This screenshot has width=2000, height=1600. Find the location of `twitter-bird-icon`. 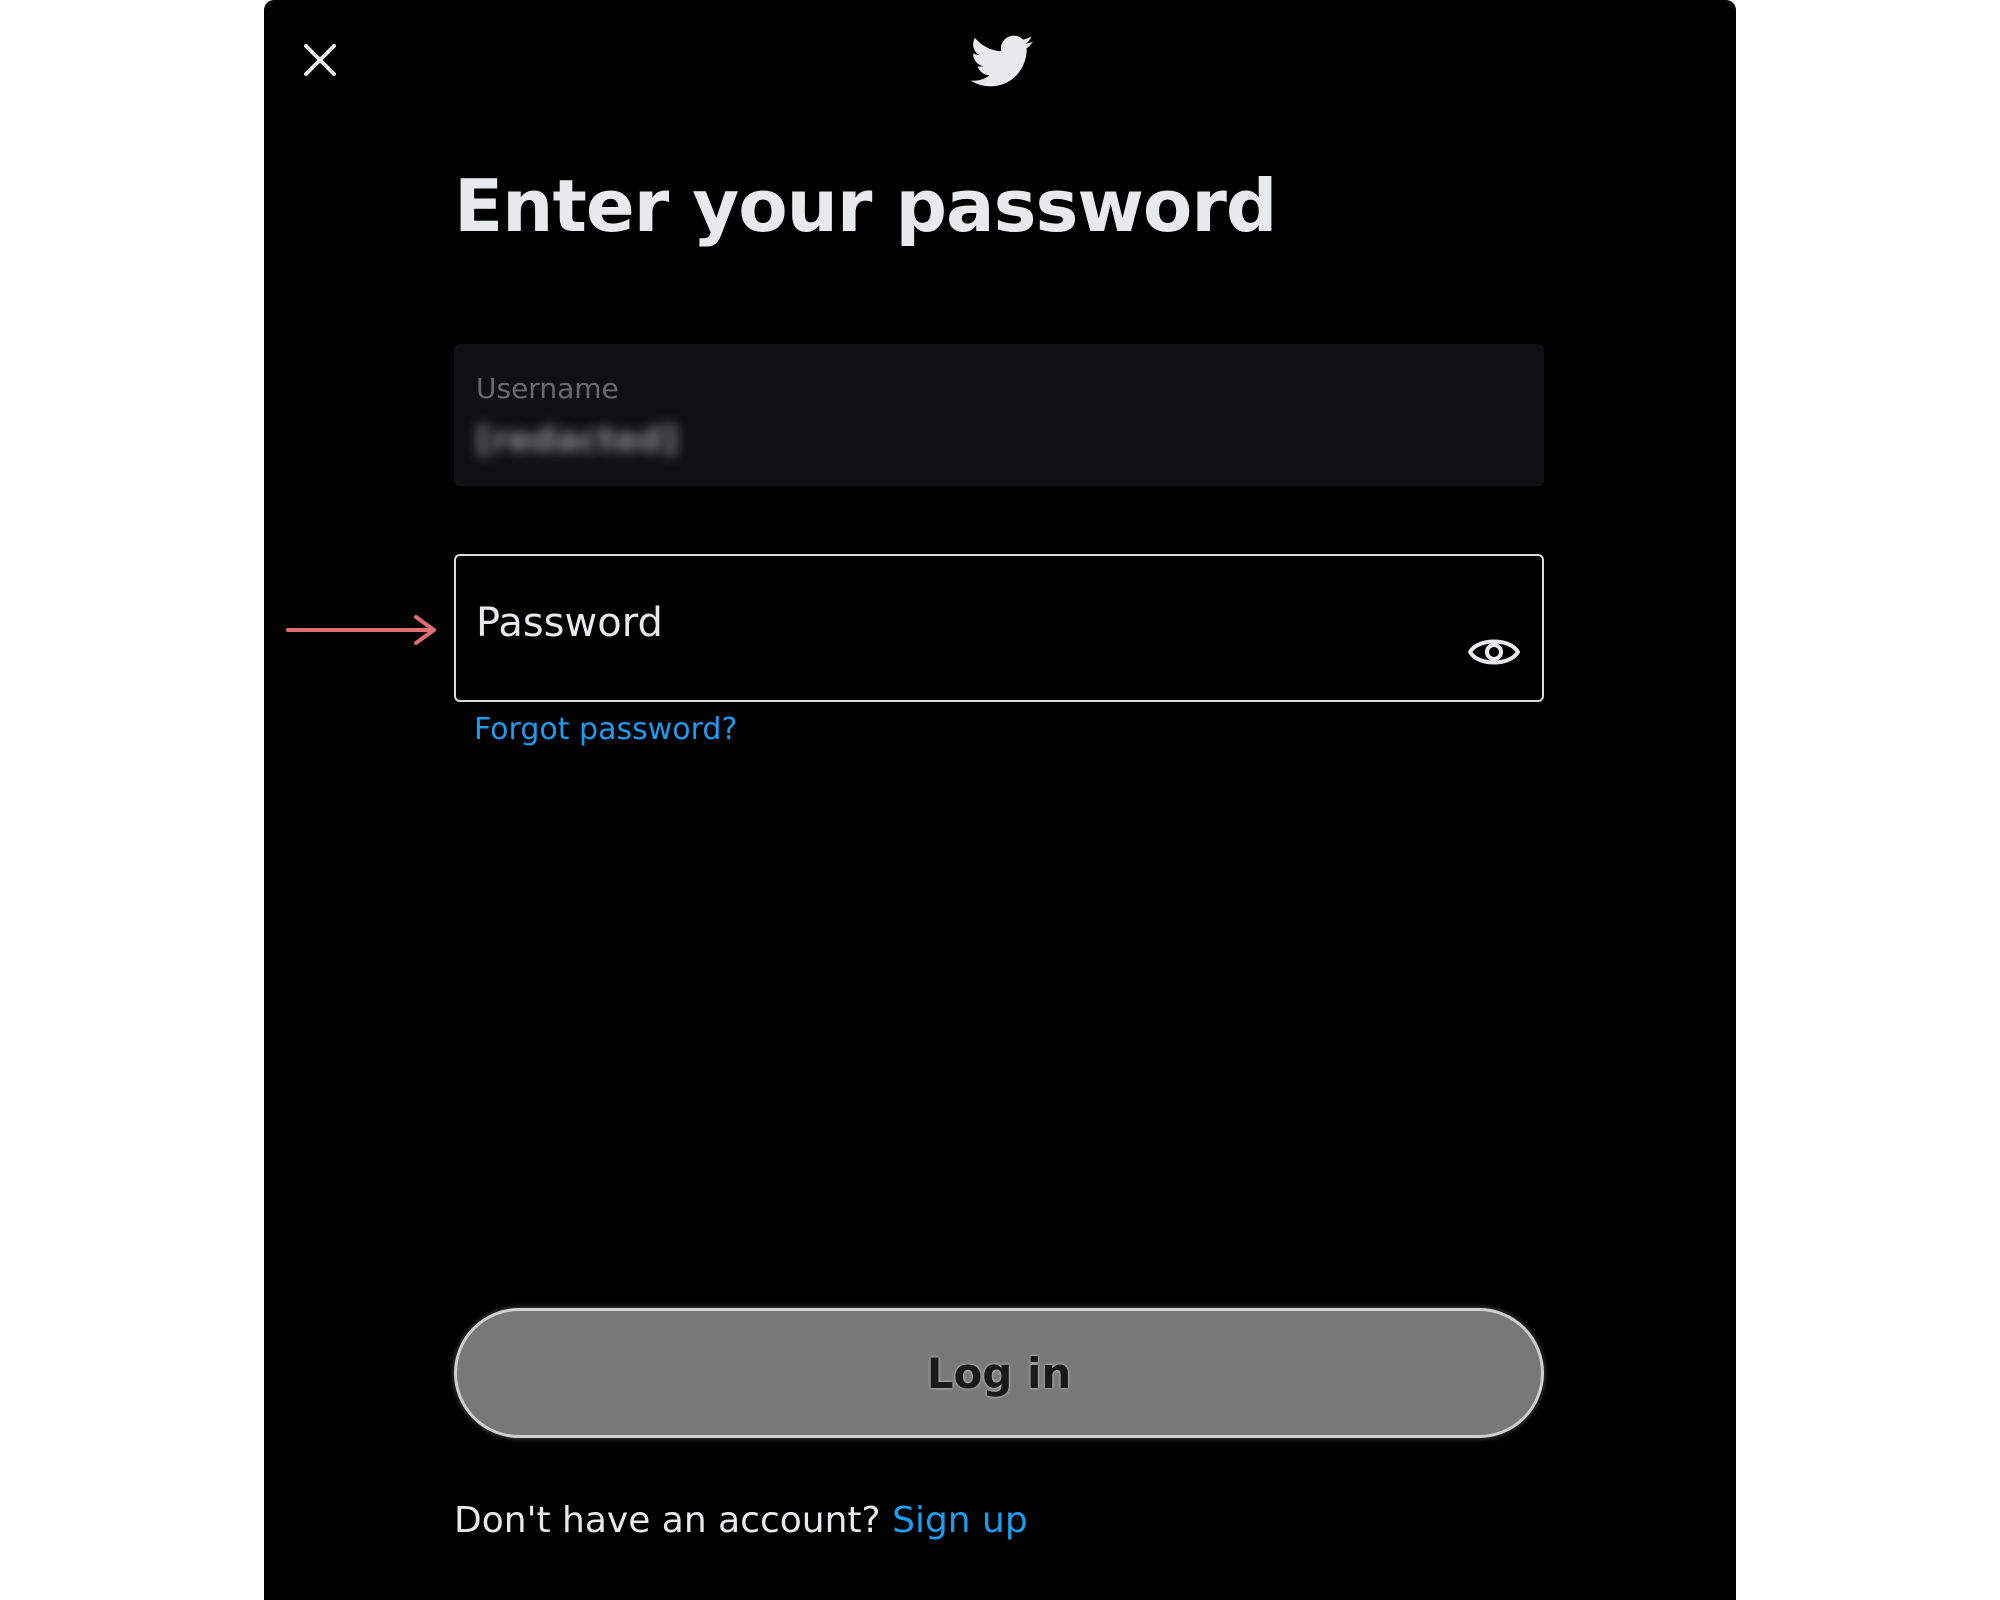

twitter-bird-icon is located at coordinates (1002, 61).